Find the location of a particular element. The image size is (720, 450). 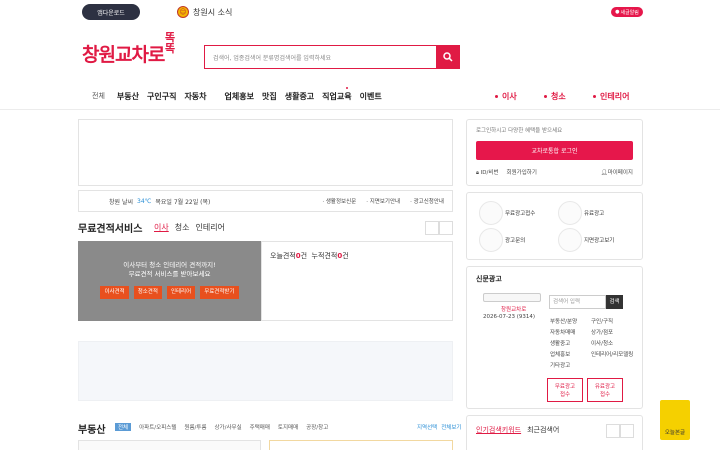

nav-item-cars: 자동차 is located at coordinates (195, 96).